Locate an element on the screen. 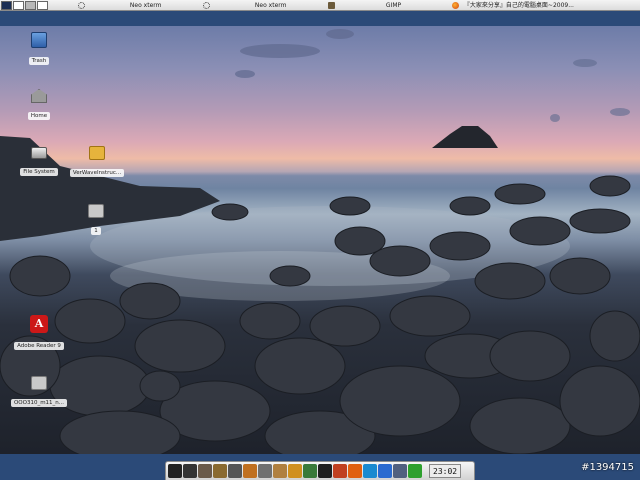 Image resolution: width=640 pixels, height=480 pixels. pdf-icon: A is located at coordinates (39, 324).